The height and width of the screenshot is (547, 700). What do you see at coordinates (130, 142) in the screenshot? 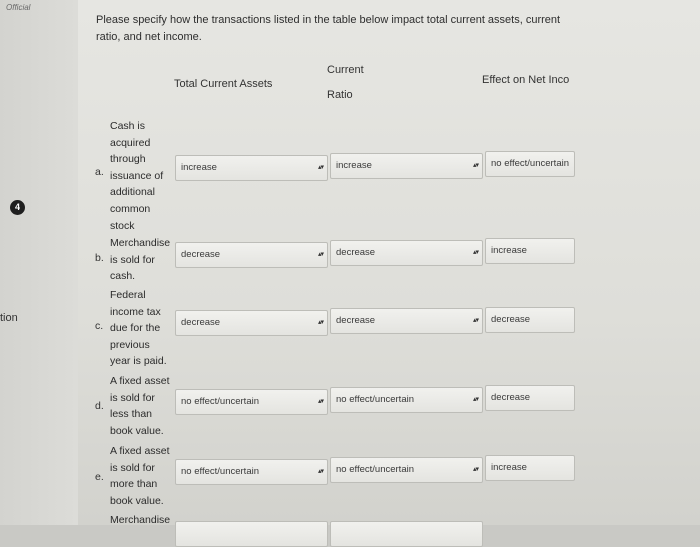
I see `description-line: acquired` at bounding box center [130, 142].